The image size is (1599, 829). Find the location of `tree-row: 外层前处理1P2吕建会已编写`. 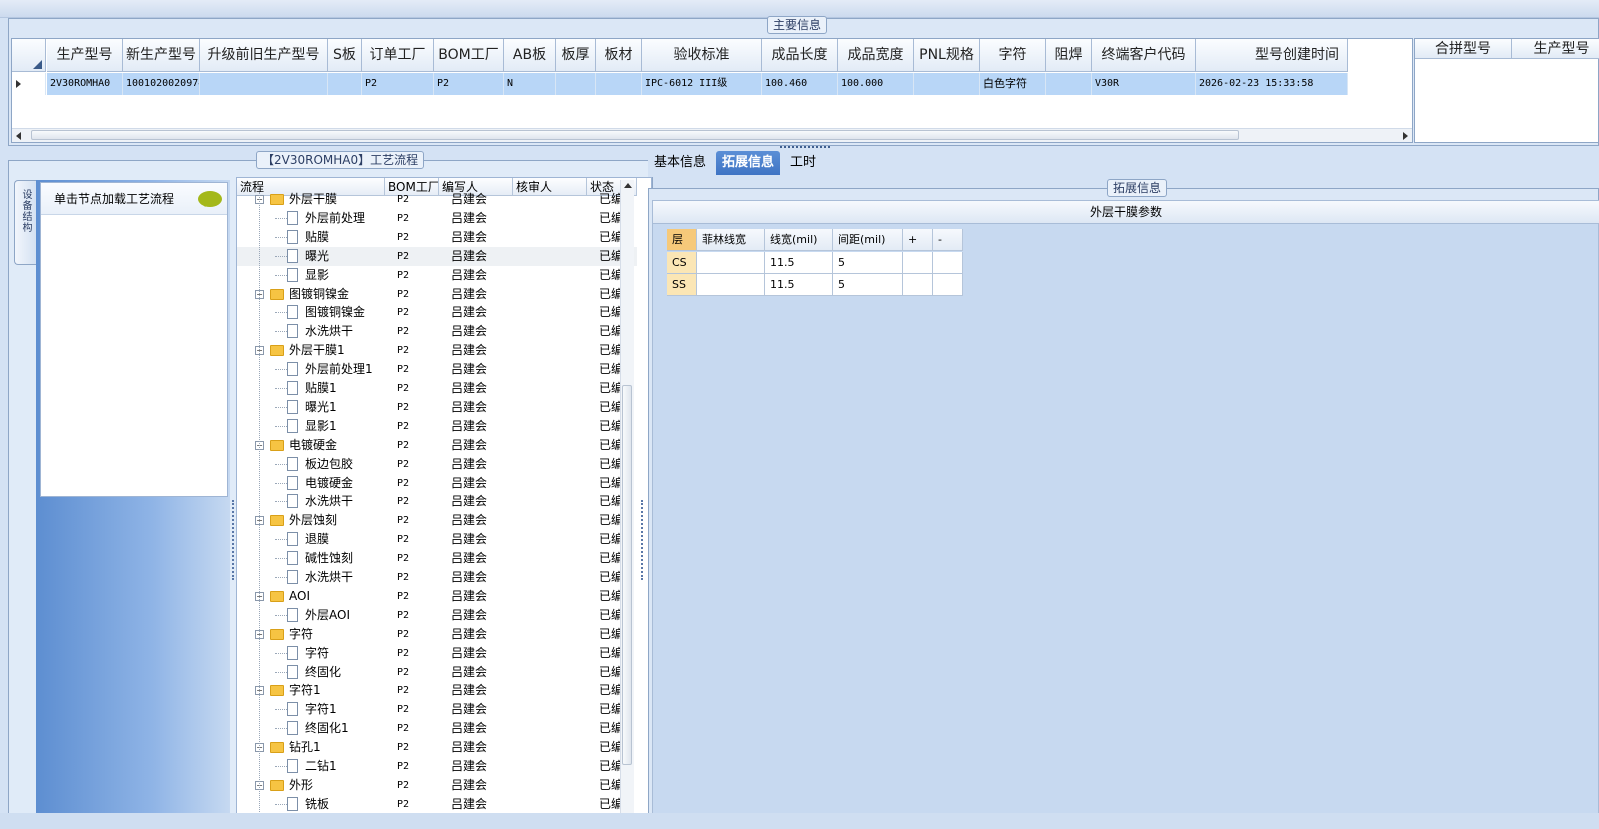

tree-row: 外层前处理1P2吕建会已编写 is located at coordinates (437, 369).